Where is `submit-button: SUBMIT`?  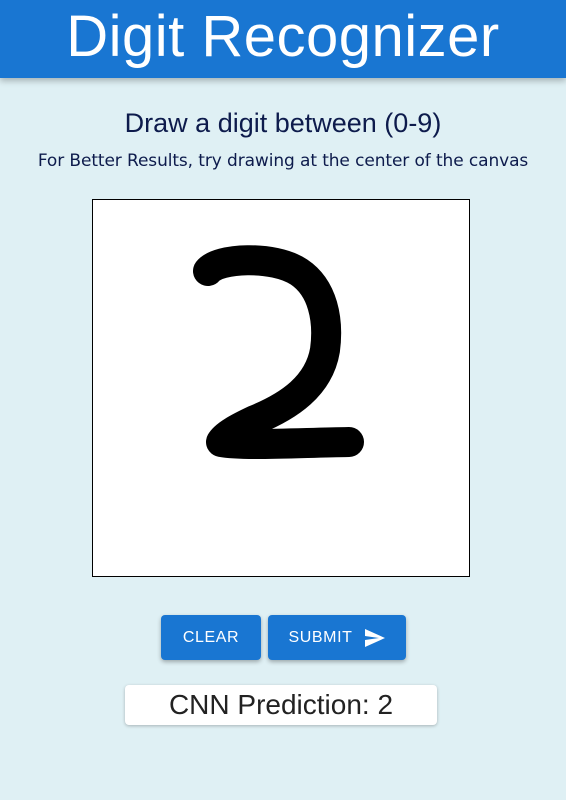
submit-button: SUBMIT is located at coordinates (337, 637).